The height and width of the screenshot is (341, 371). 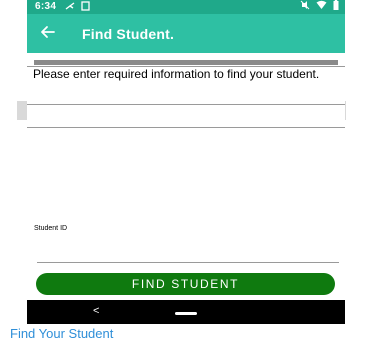 I want to click on system-nav-bar: <, so click(x=186, y=312).